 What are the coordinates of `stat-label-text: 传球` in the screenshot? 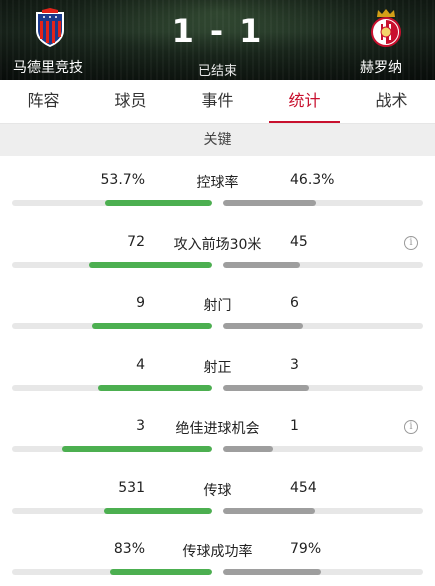 It's located at (217, 490).